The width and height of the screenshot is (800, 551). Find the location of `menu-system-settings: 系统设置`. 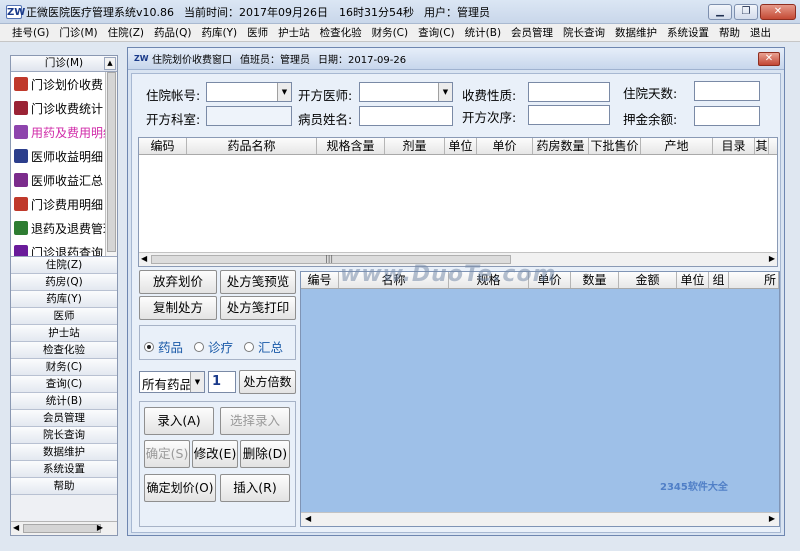

menu-system-settings: 系统设置 is located at coordinates (688, 32).